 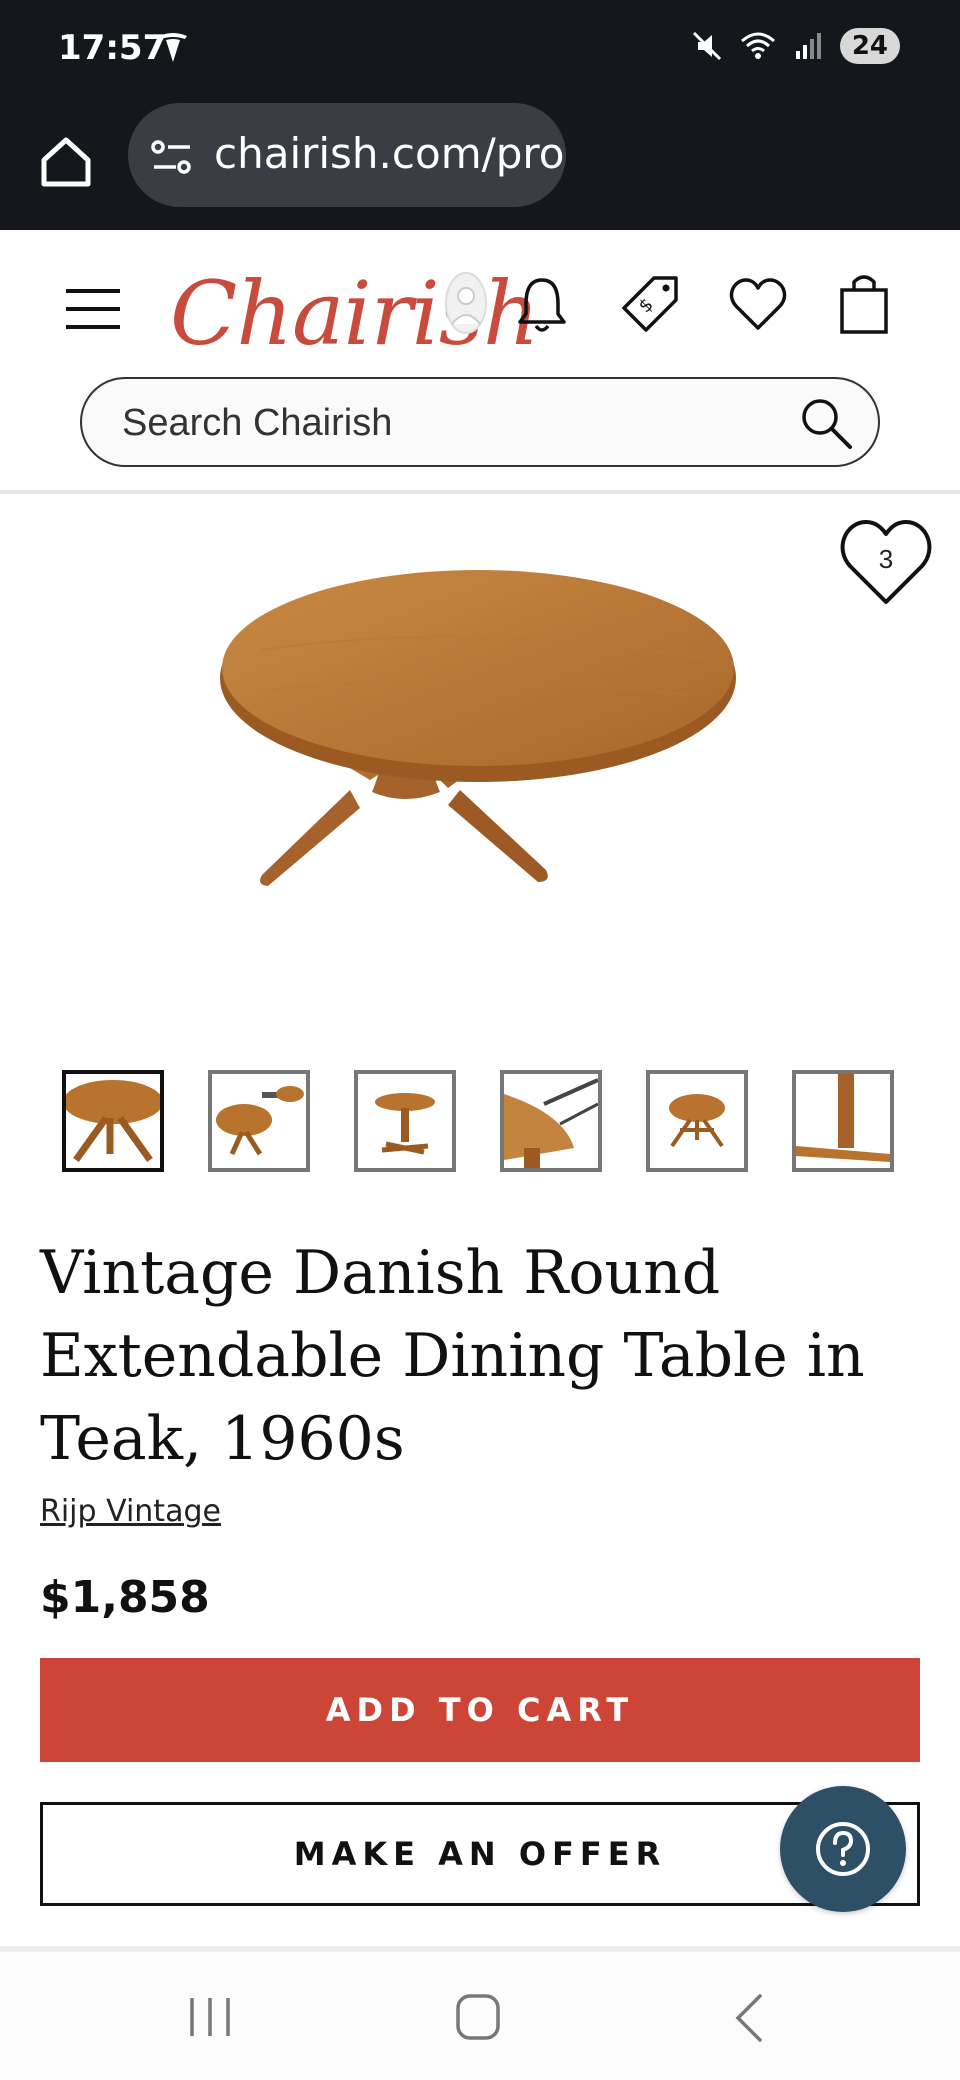 I want to click on help-icon, so click(x=843, y=1849).